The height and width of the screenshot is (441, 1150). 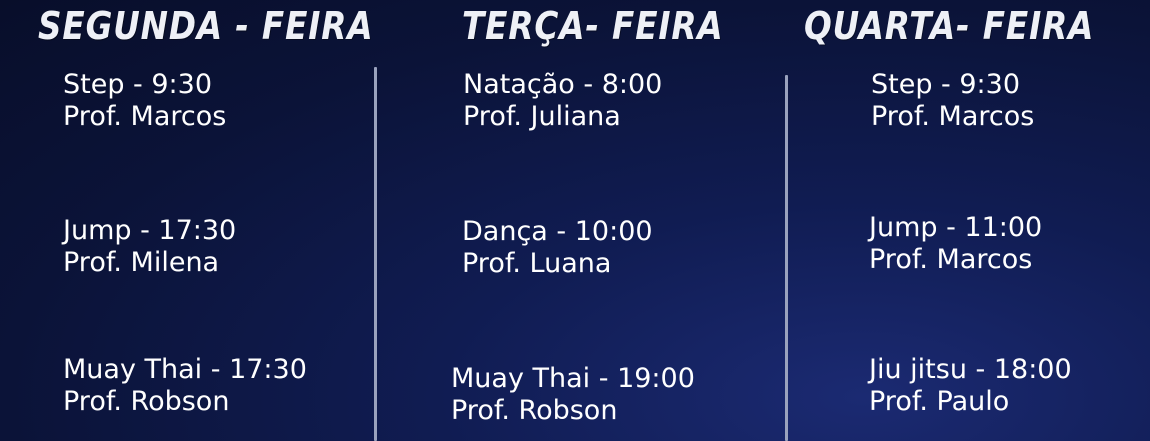 I want to click on class-activity: Jiu jitsu - 18:00, so click(x=970, y=369).